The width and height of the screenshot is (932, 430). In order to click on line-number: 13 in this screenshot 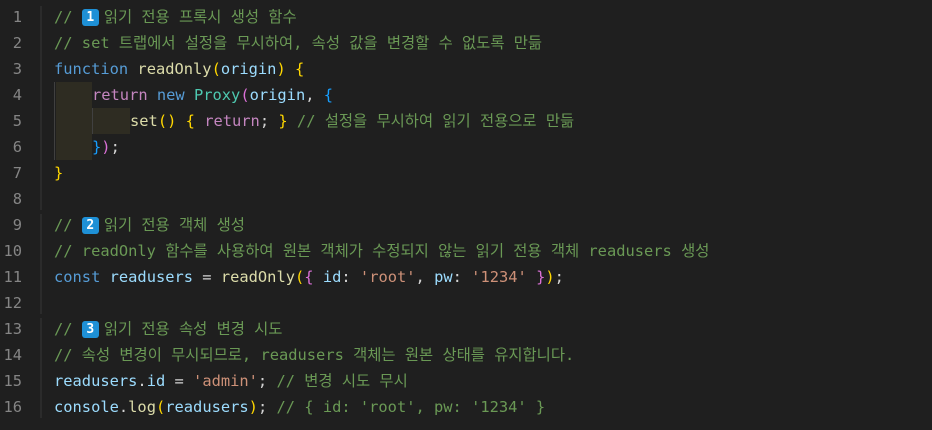, I will do `click(12, 329)`.